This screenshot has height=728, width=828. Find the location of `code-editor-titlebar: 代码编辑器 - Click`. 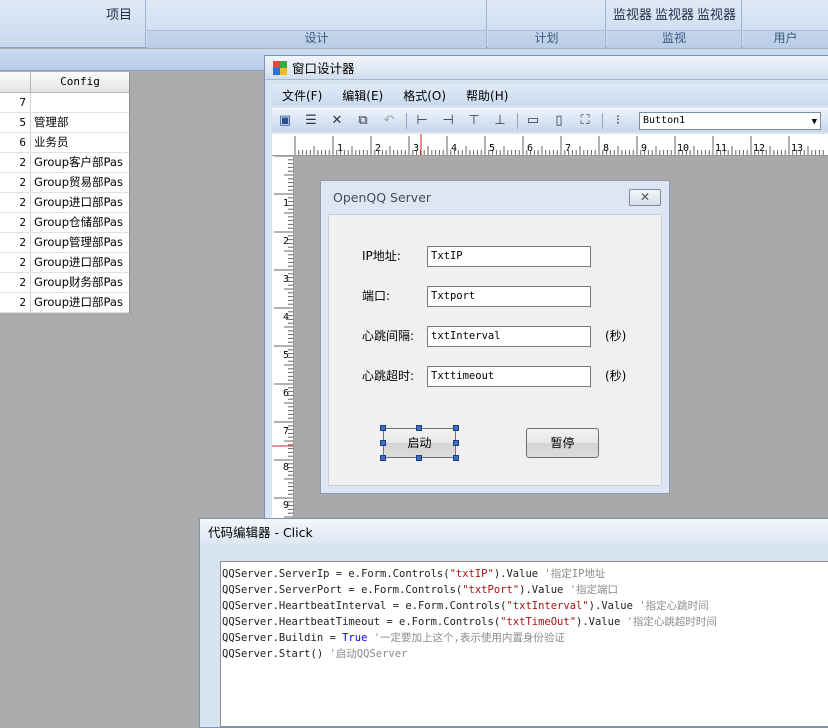

code-editor-titlebar: 代码编辑器 - Click is located at coordinates (514, 533).